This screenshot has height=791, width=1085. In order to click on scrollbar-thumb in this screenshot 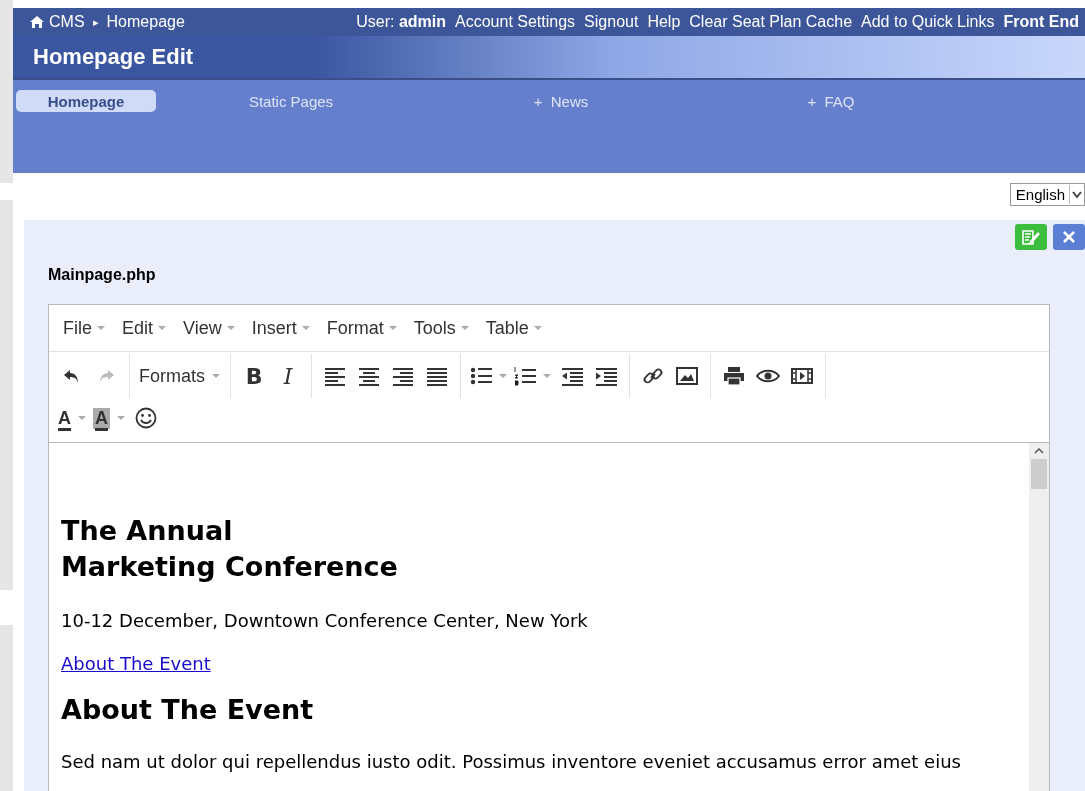, I will do `click(1039, 474)`.